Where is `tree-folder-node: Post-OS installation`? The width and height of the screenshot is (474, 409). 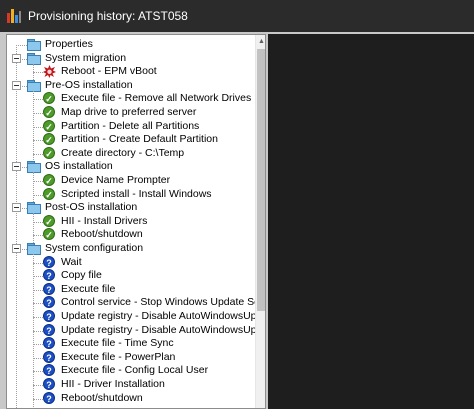 tree-folder-node: Post-OS installation is located at coordinates (131, 208).